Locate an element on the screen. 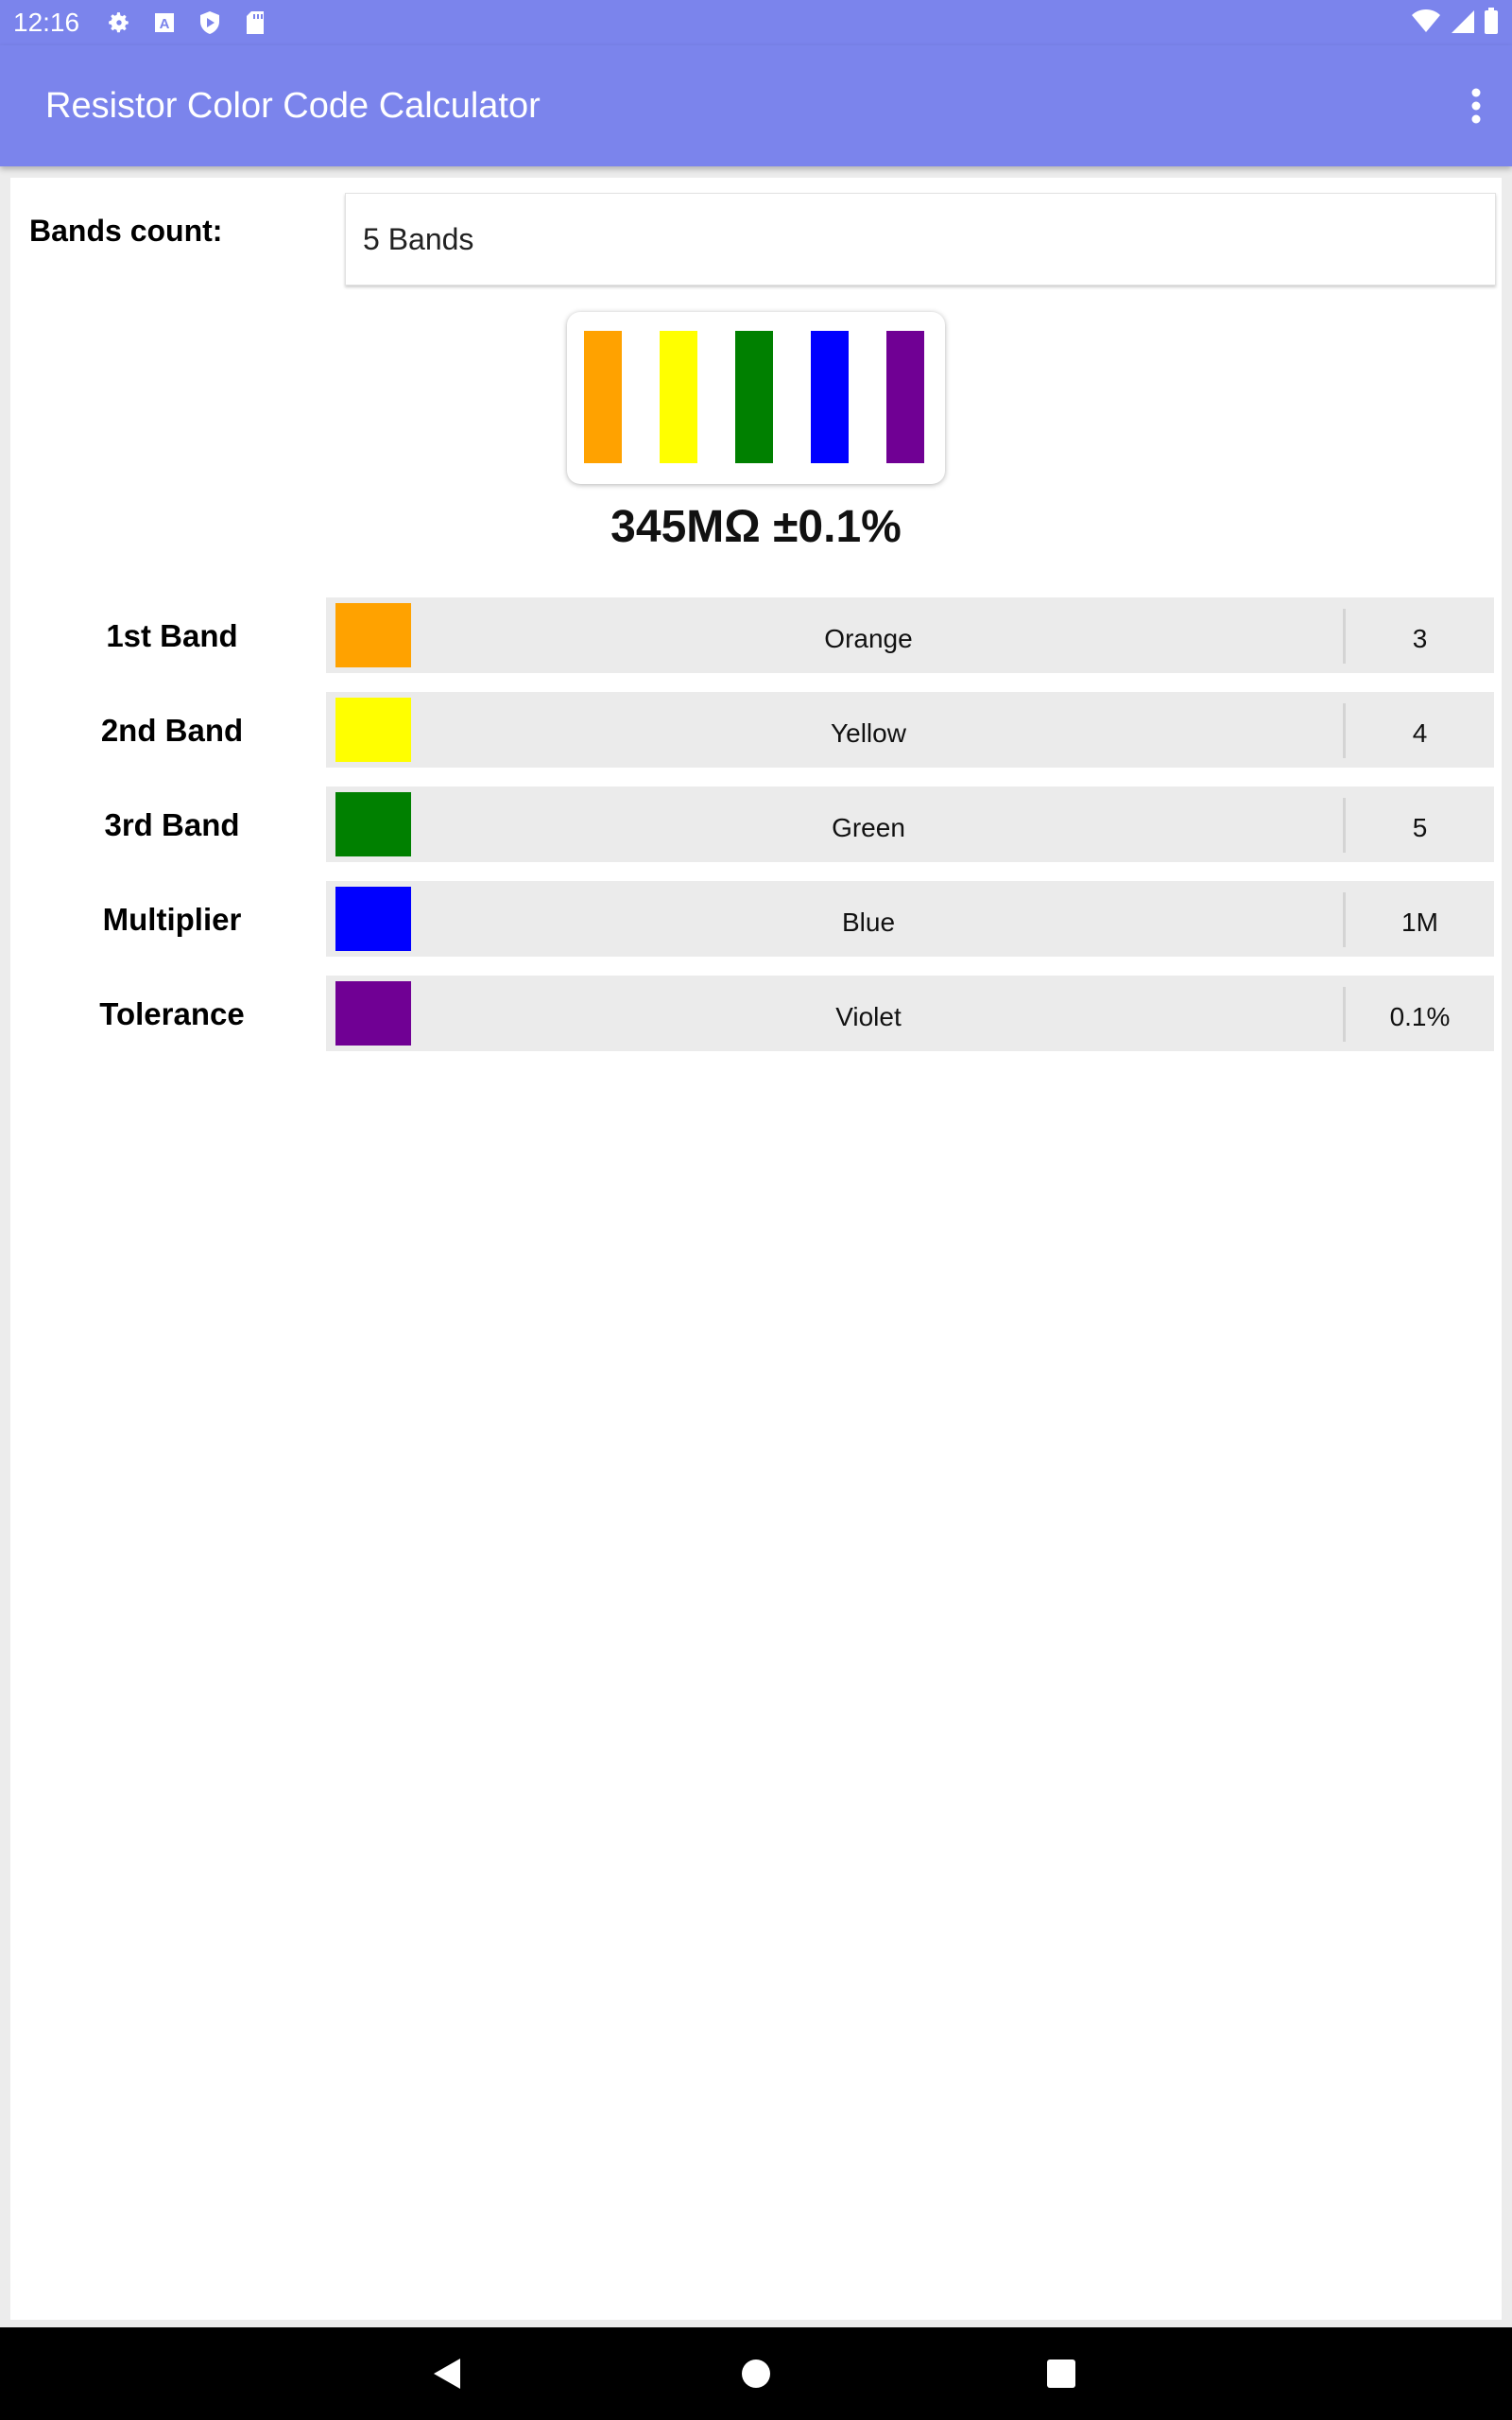  status-right-icons is located at coordinates (1455, 24).